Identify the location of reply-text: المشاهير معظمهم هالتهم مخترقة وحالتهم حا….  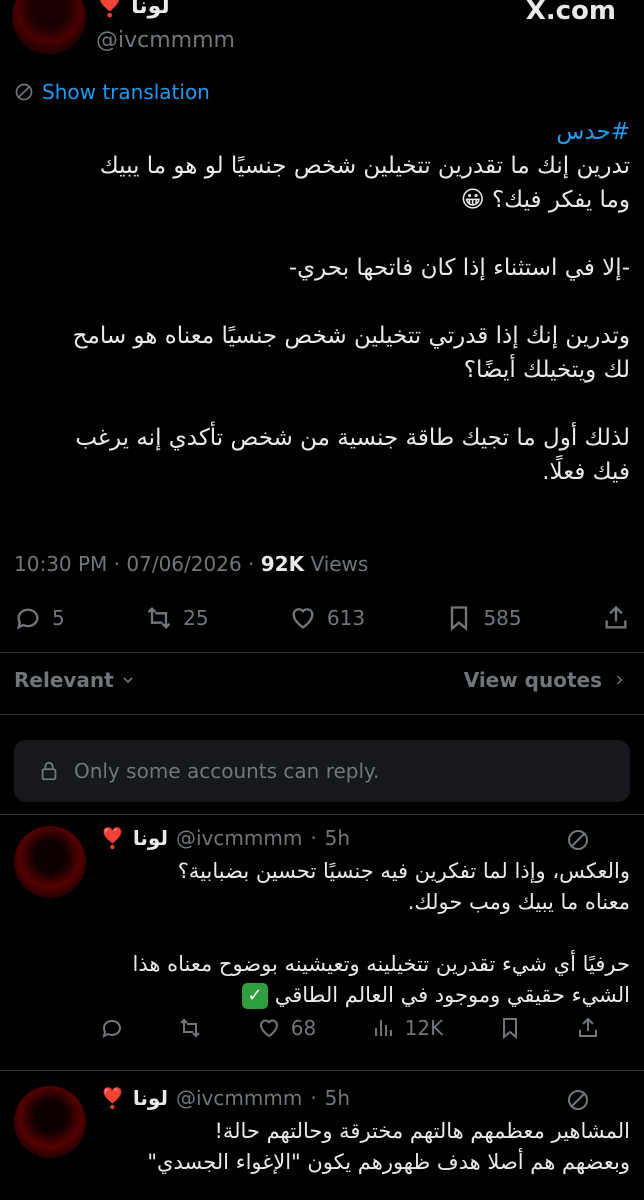
(365, 1147).